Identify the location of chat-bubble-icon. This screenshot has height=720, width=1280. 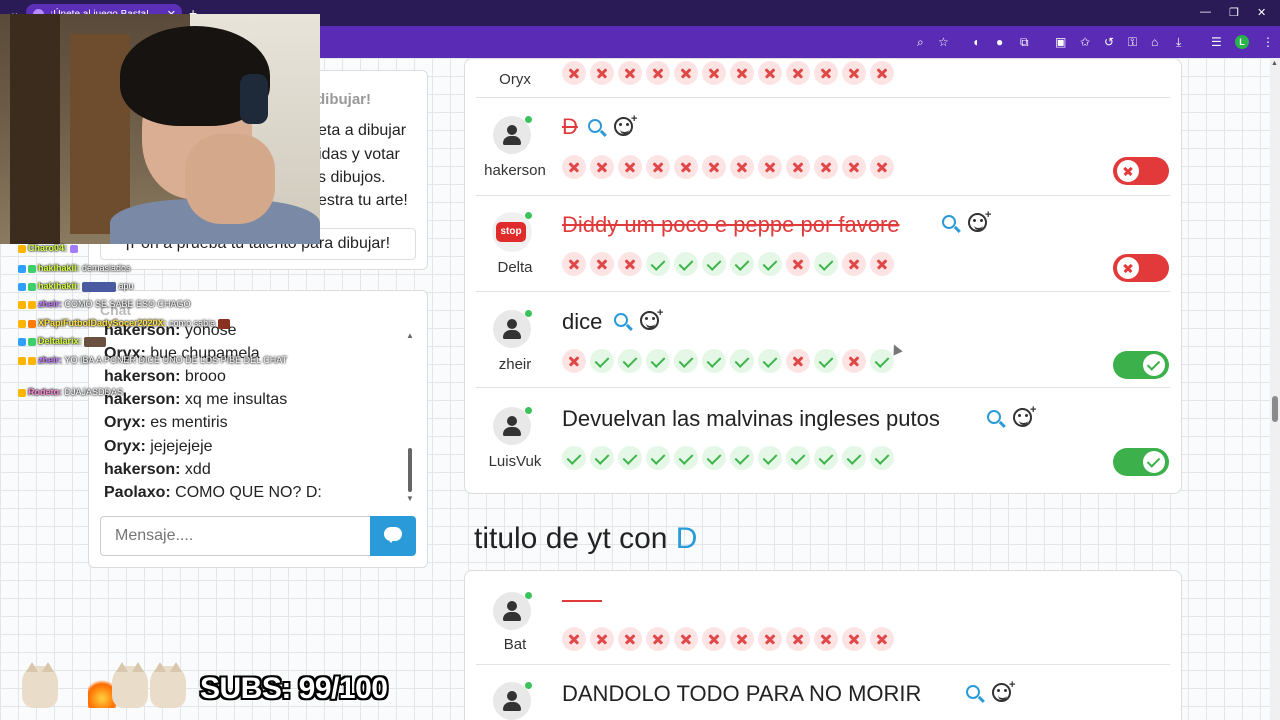
(393, 535).